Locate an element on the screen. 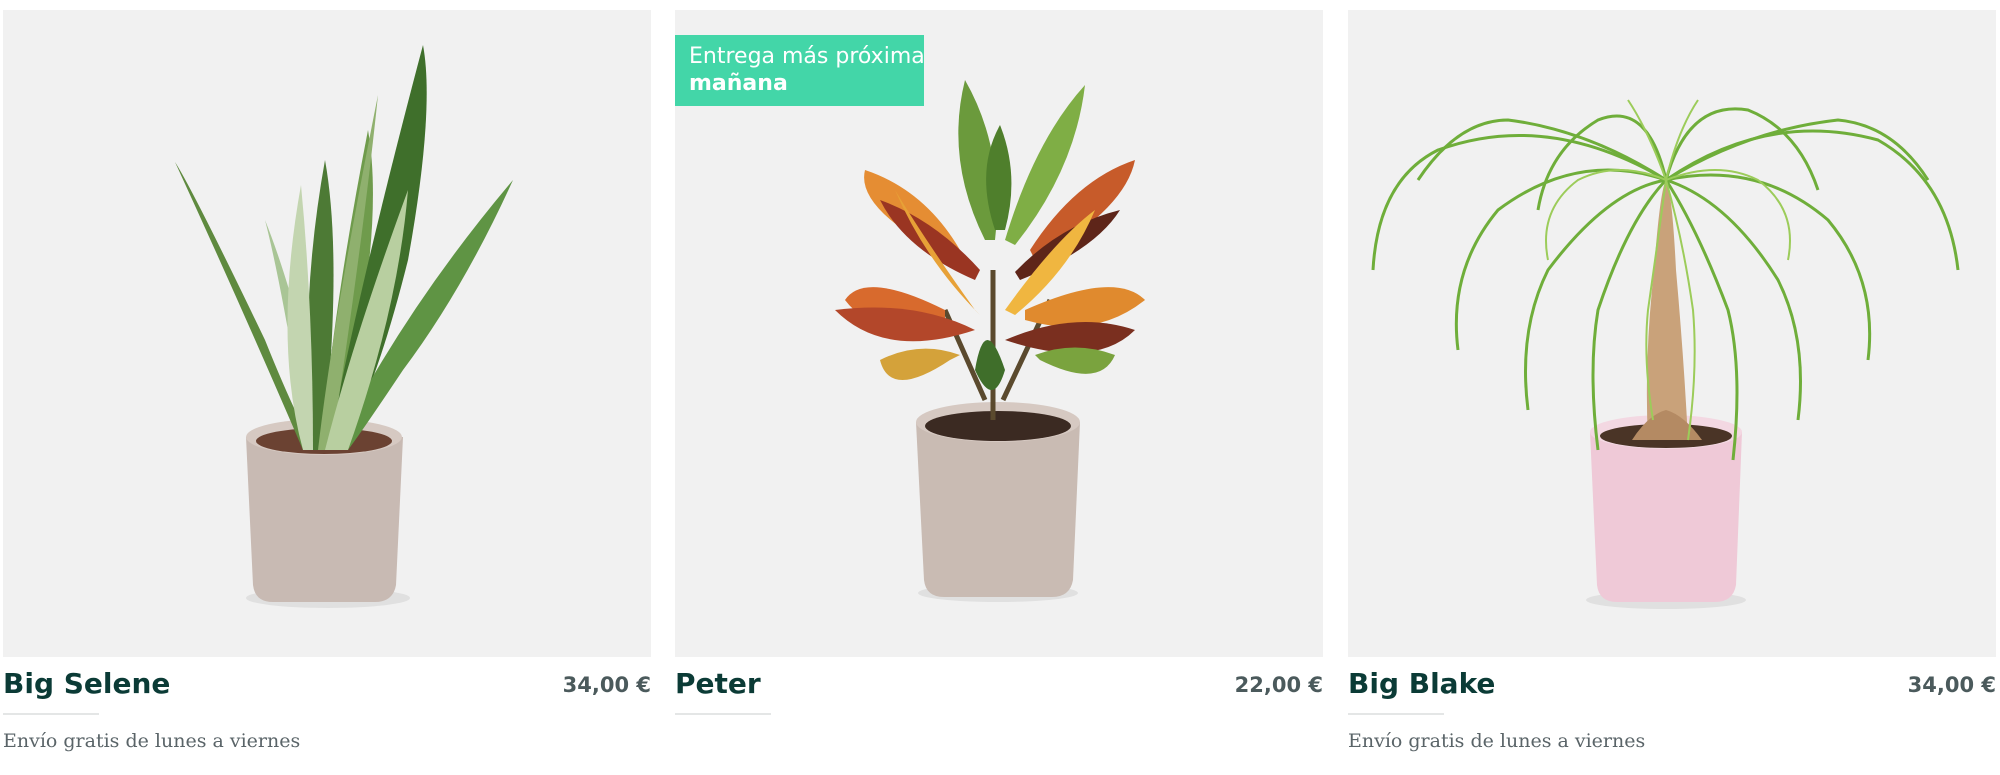 This screenshot has width=2000, height=775. product-title: Peter is located at coordinates (718, 684).